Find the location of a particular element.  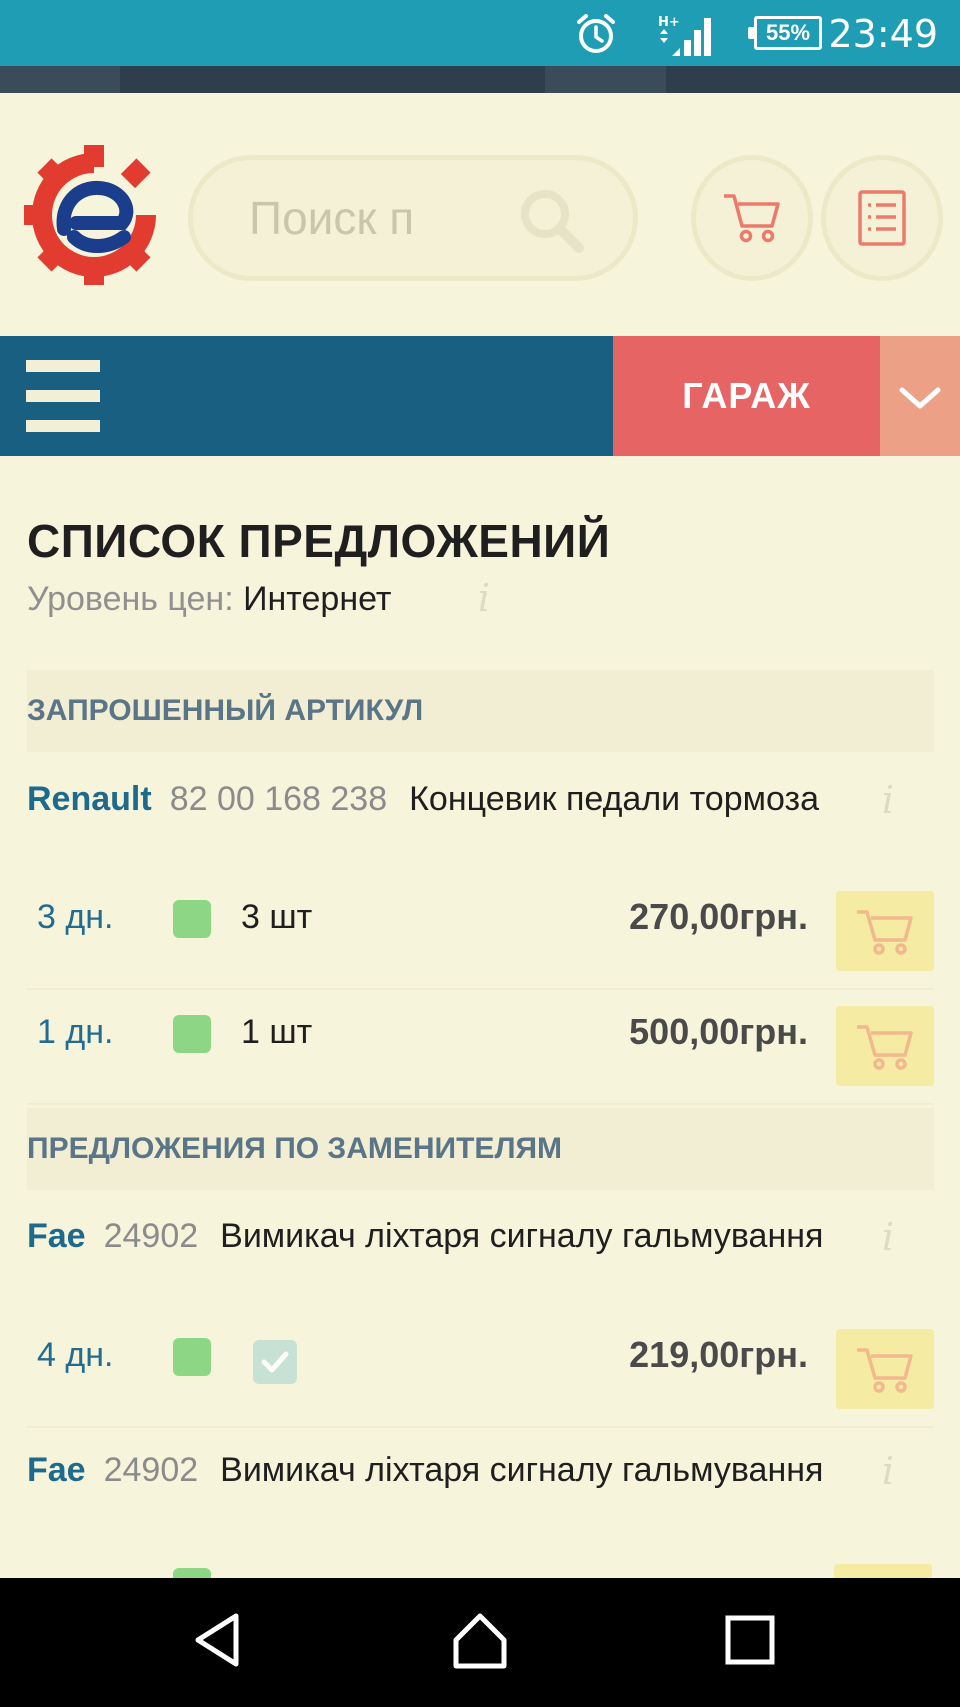

requested-article-title: ЗАПРОШЕННЫЙ АРТИКУЛ is located at coordinates (225, 710).